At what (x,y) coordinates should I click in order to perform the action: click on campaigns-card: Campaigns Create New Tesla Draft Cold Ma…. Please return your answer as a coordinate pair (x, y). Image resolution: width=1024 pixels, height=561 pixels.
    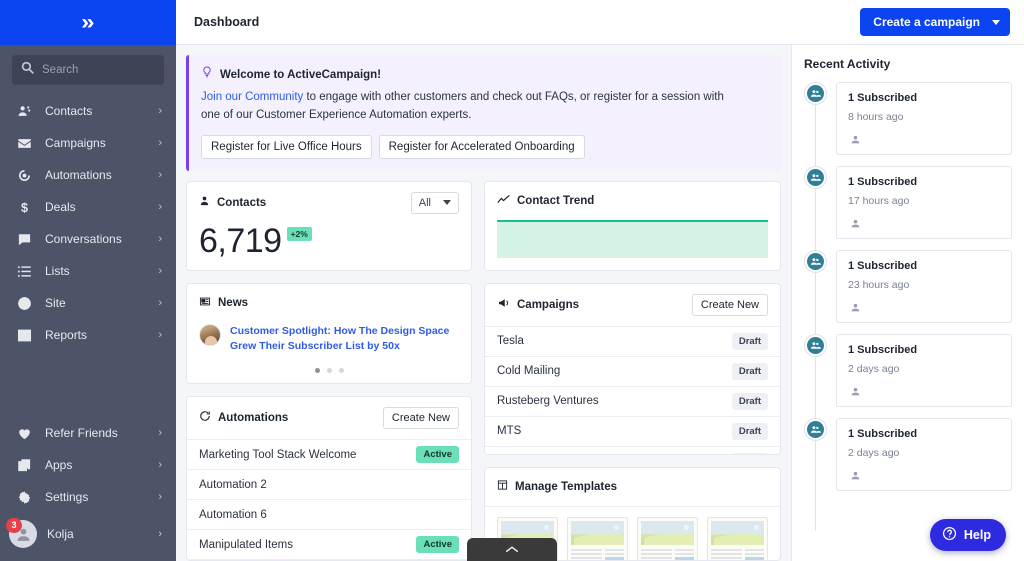
    Looking at the image, I should click on (632, 368).